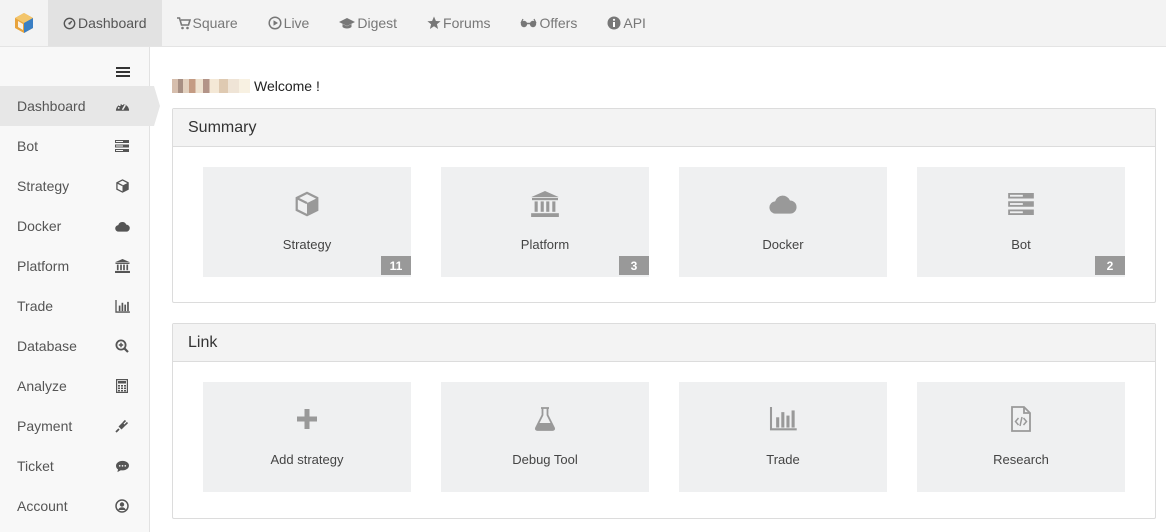 This screenshot has width=1166, height=532. I want to click on nav-digest: Digest, so click(368, 23).